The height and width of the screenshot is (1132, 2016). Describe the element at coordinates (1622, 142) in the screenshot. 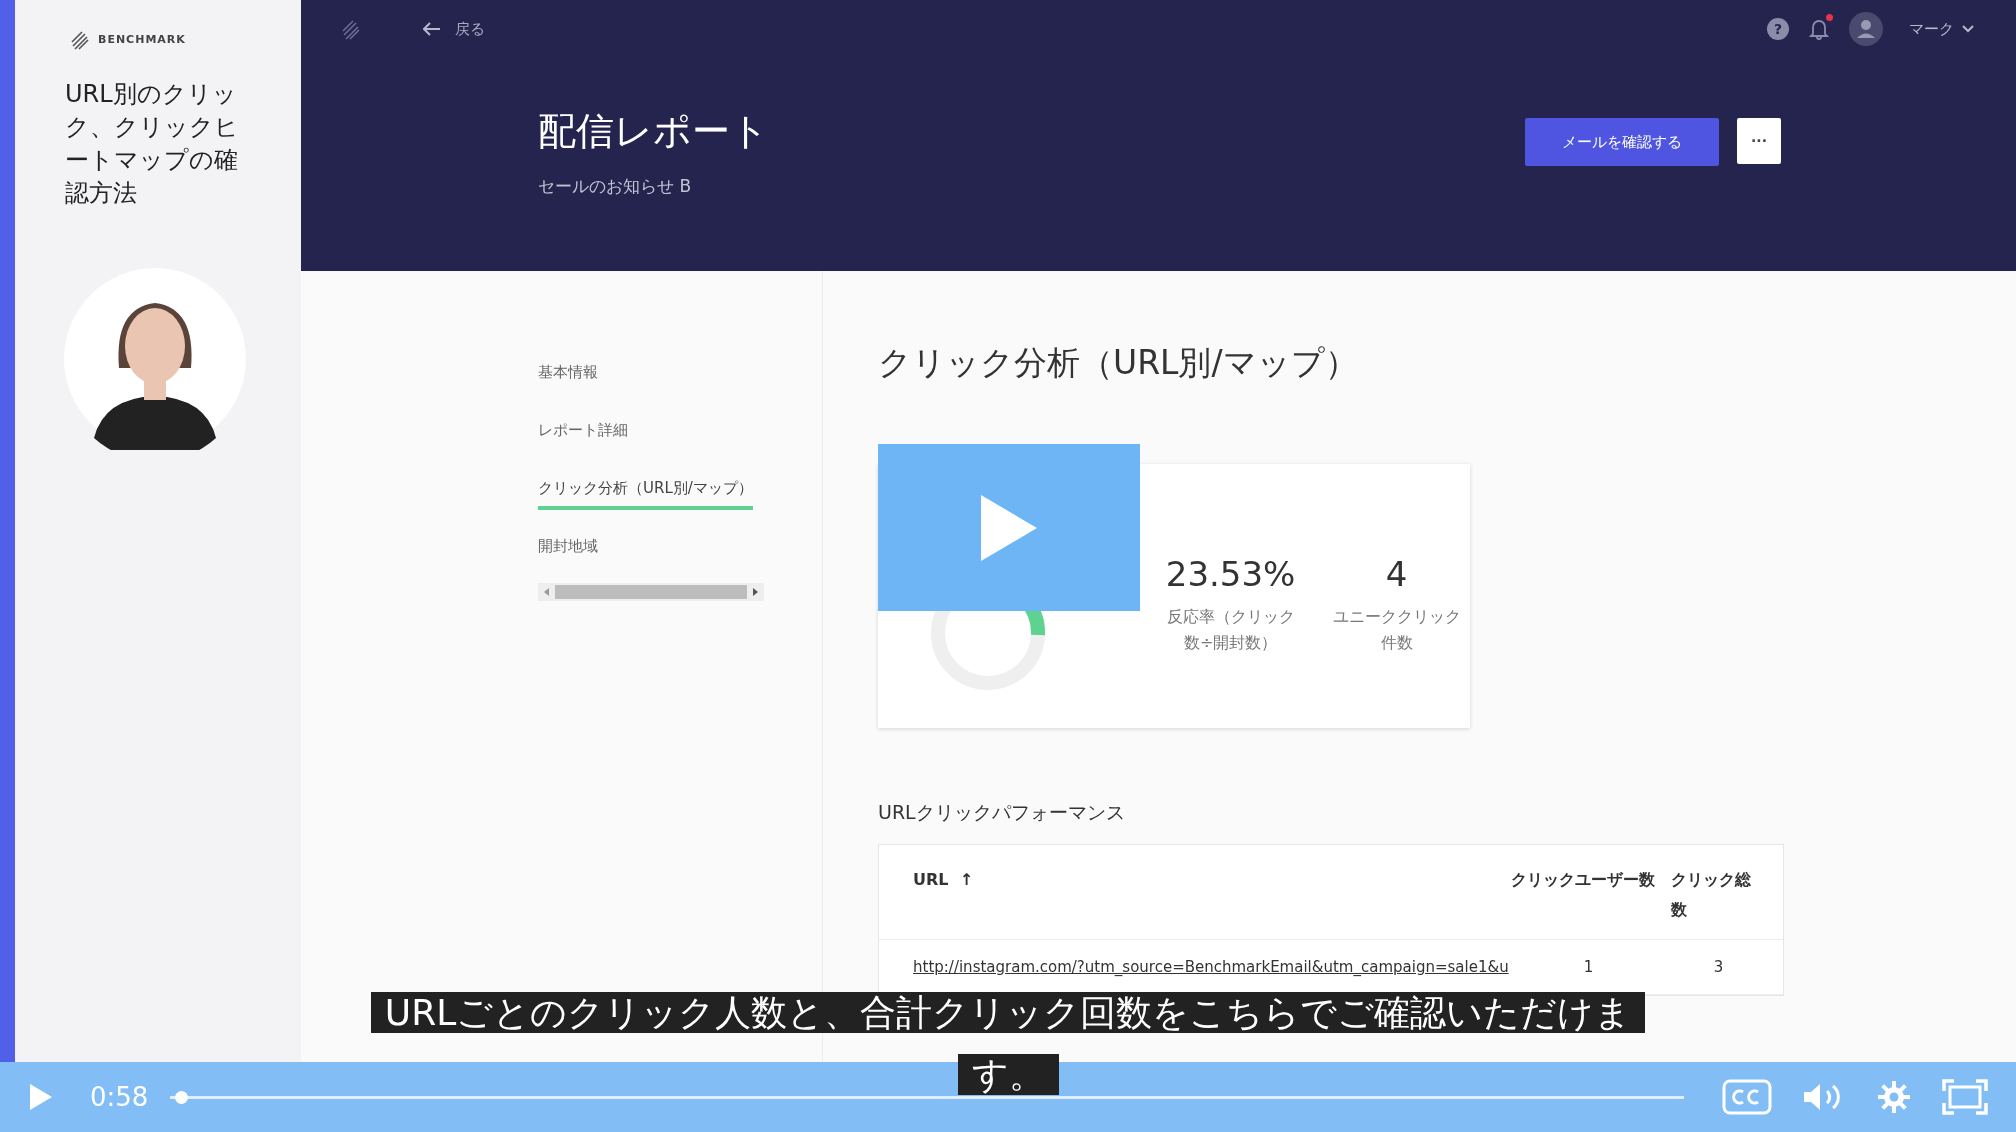

I see `check-email-button: メールを確認する` at that location.